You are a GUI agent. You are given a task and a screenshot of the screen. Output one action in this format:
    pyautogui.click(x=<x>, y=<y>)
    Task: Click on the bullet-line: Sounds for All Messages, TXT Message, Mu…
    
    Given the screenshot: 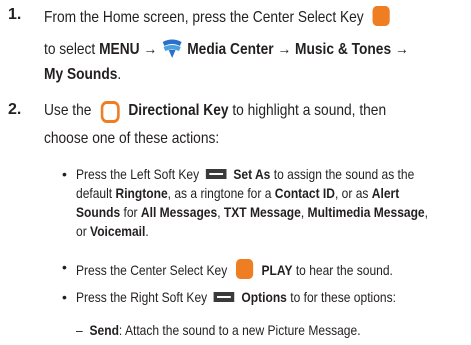 What is the action you would take?
    pyautogui.click(x=273, y=212)
    